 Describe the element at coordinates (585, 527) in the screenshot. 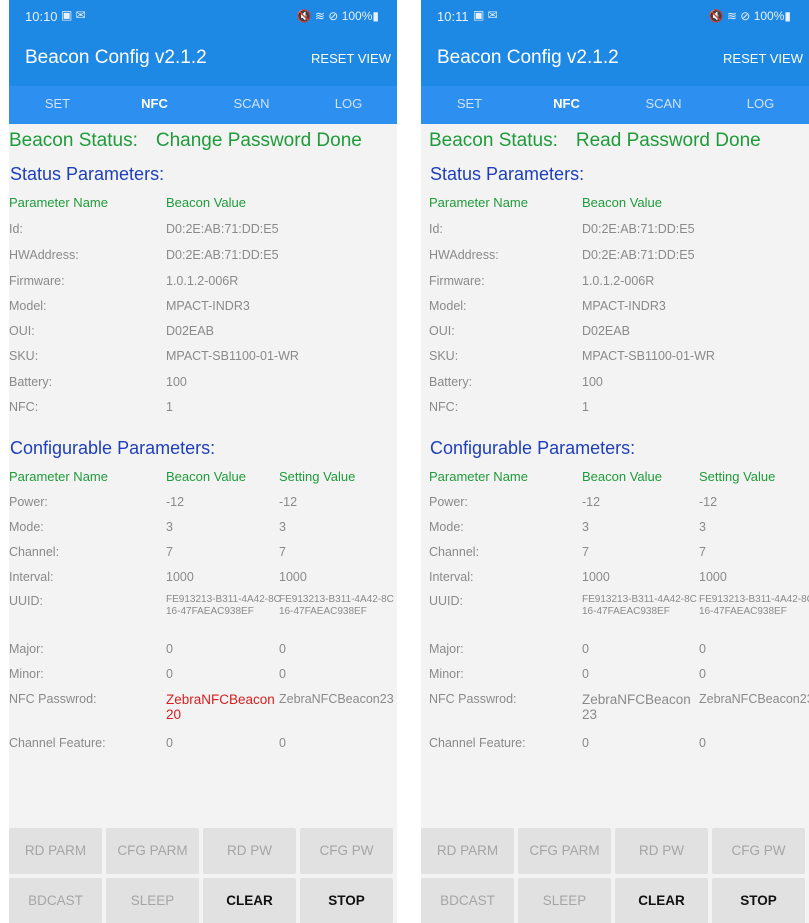

I see `param-beacon-value: 3` at that location.